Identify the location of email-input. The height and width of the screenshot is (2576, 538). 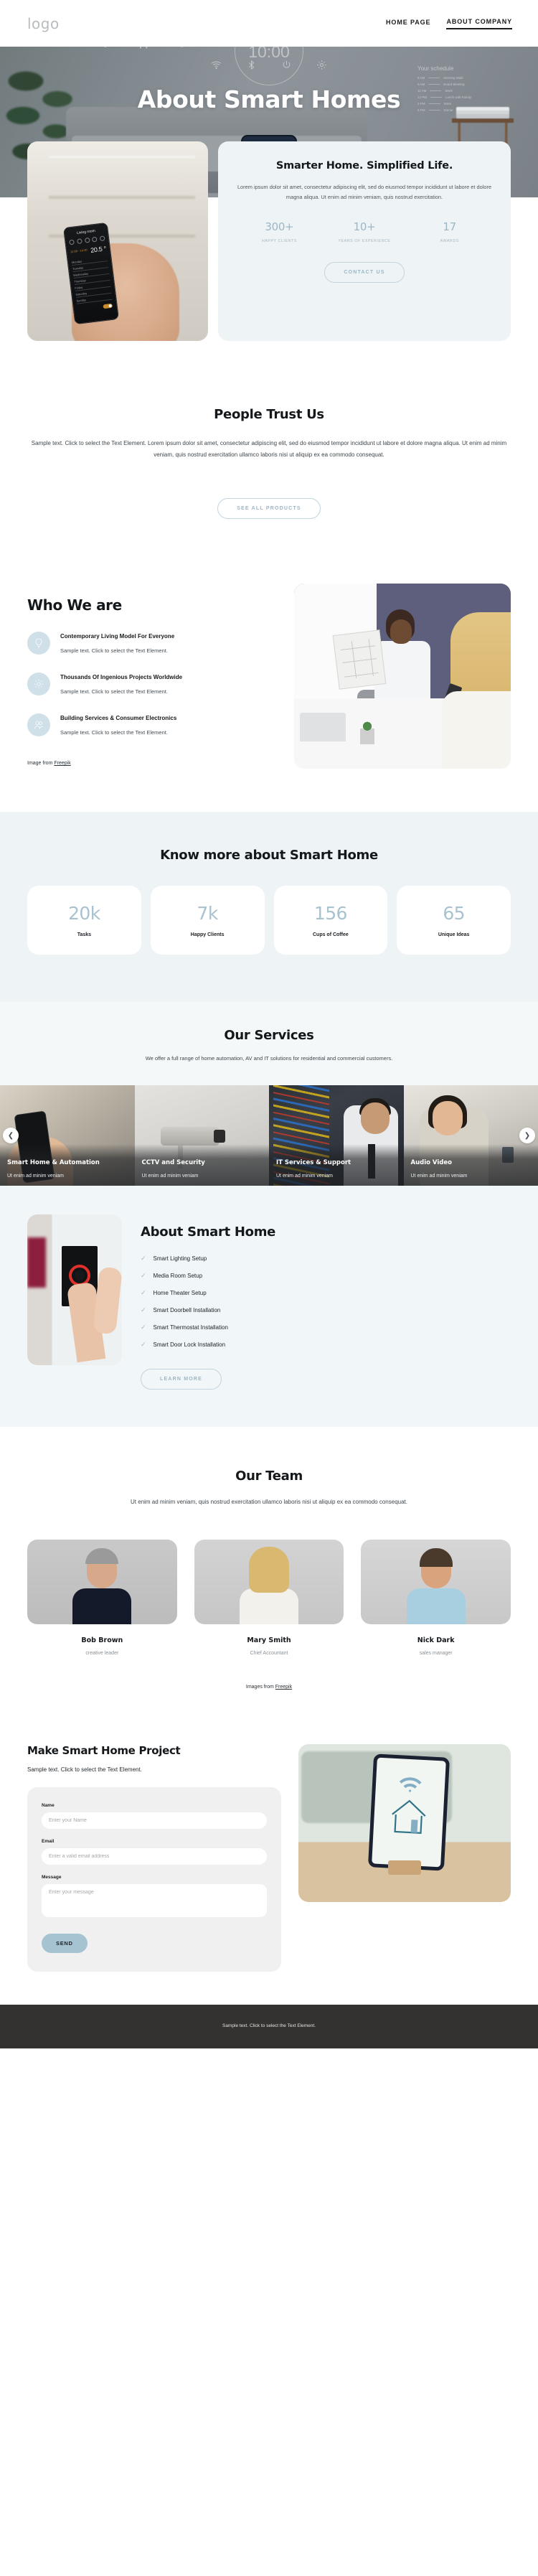
(154, 1857).